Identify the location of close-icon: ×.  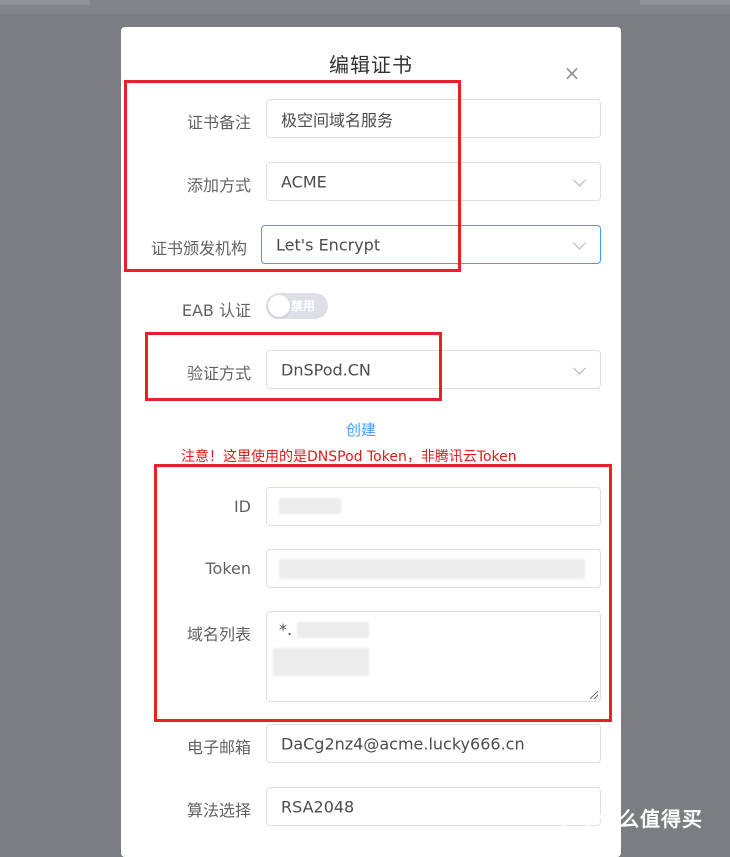
(572, 73).